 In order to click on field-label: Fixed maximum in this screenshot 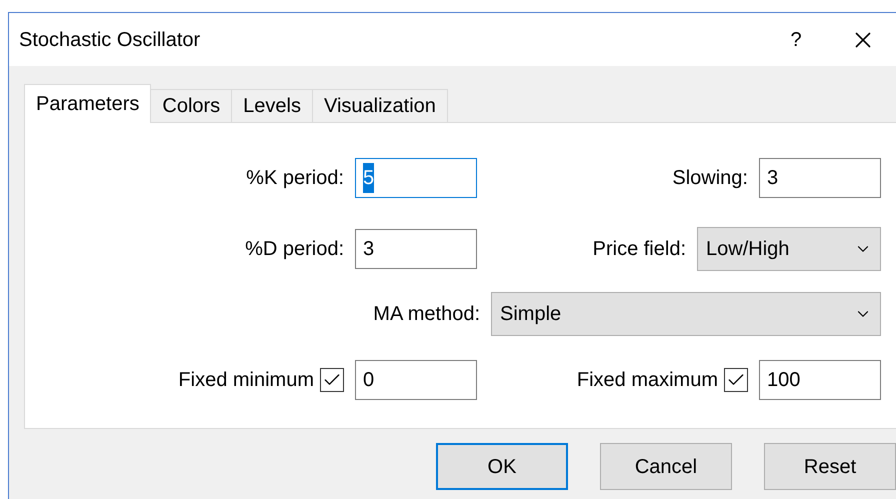, I will do `click(647, 380)`.